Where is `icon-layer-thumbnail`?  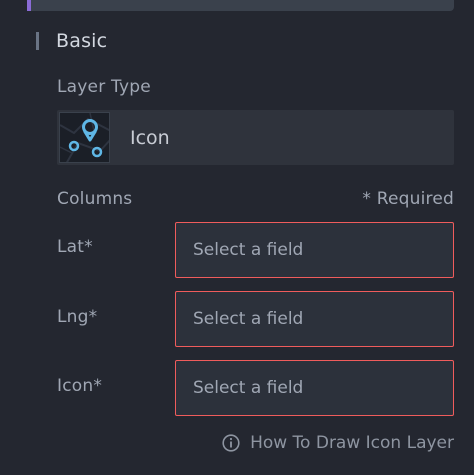 icon-layer-thumbnail is located at coordinates (84, 137).